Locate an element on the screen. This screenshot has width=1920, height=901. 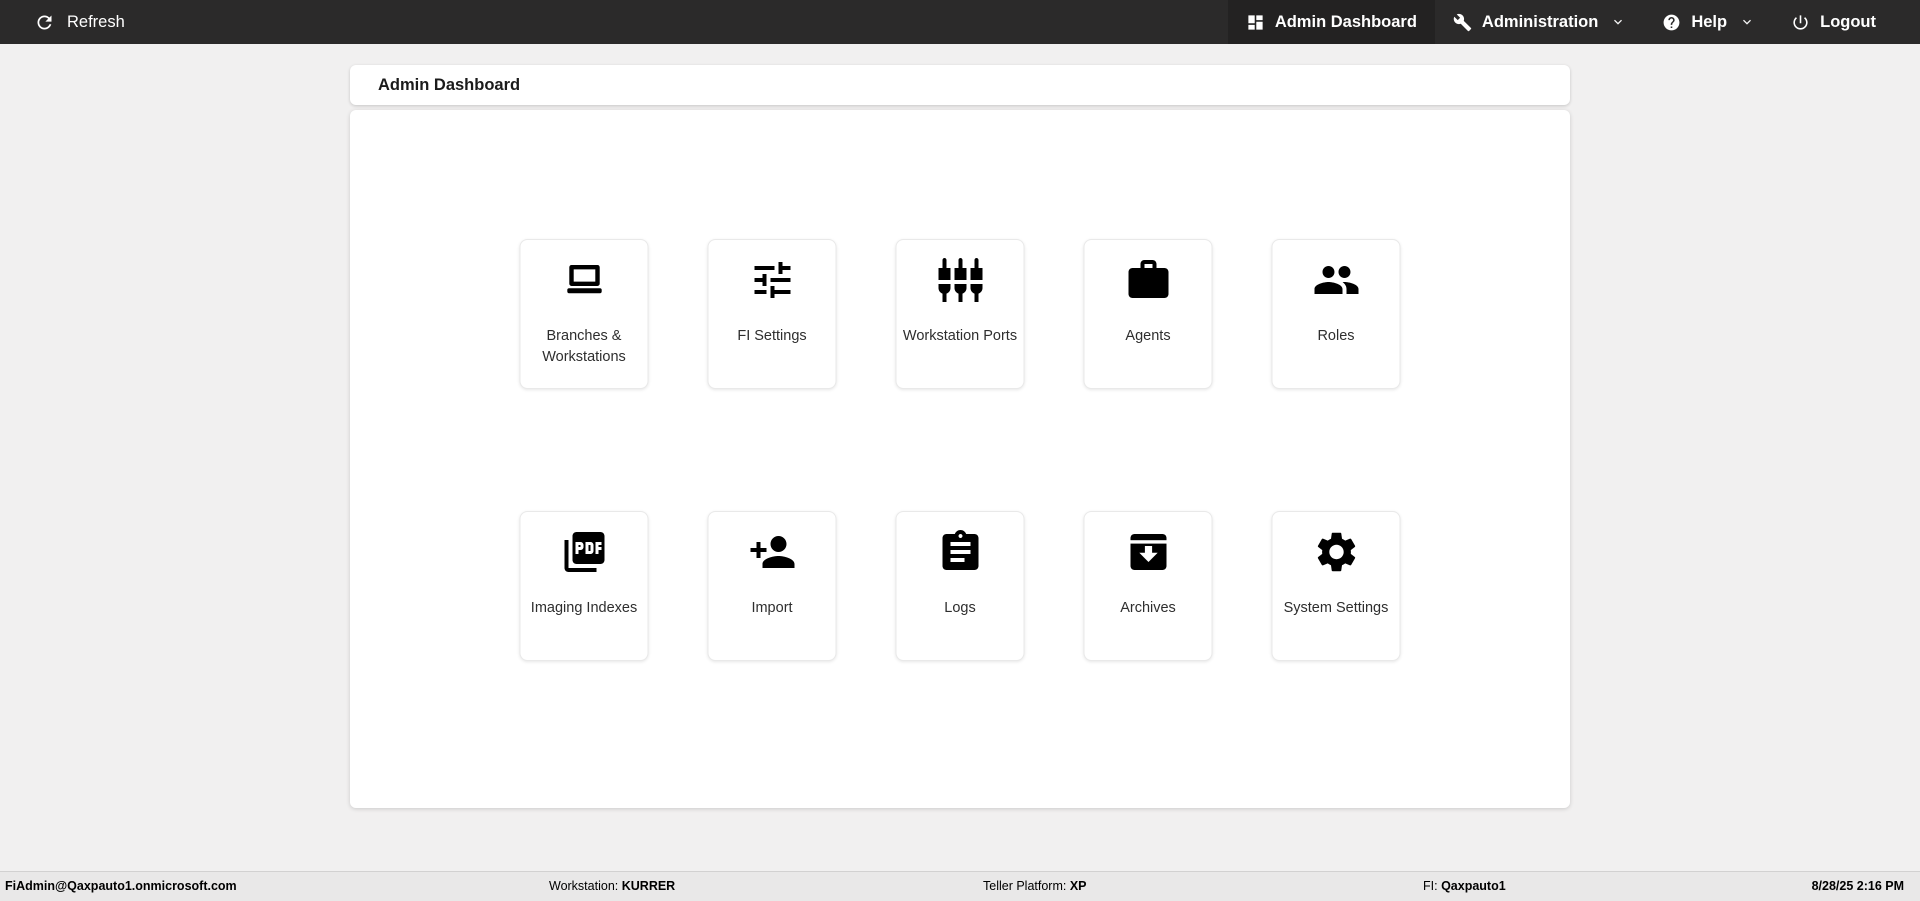
tile-system-settings: System Settings is located at coordinates (1336, 586).